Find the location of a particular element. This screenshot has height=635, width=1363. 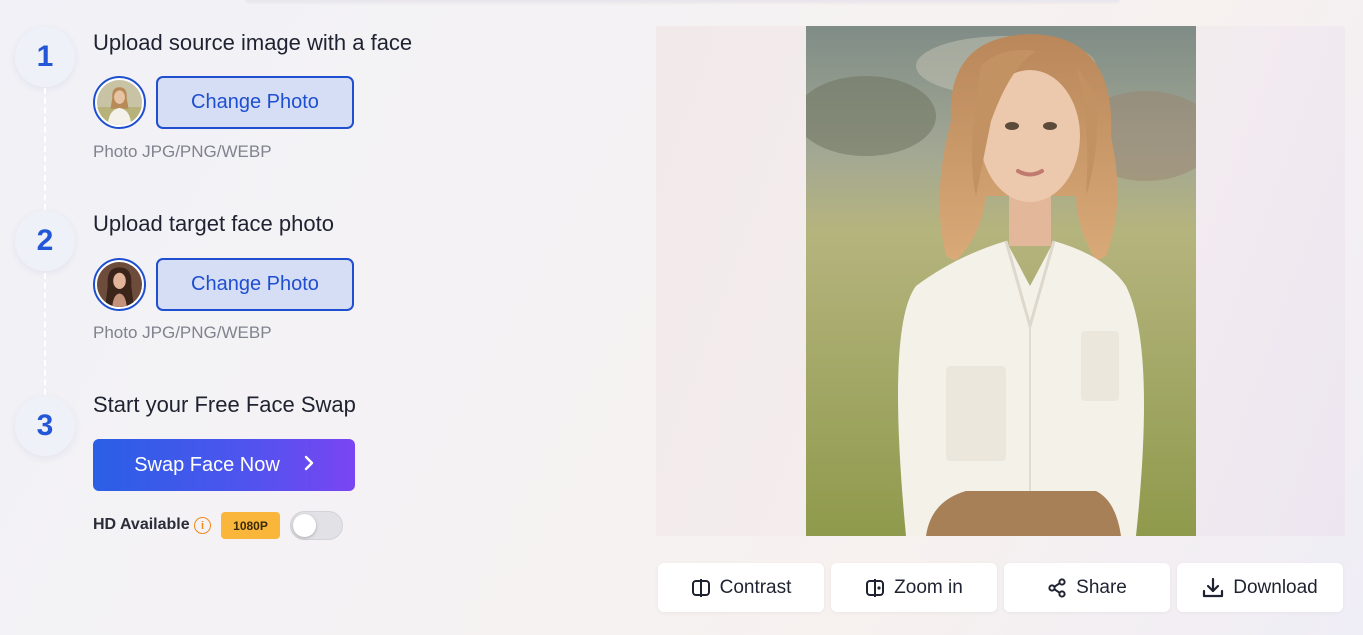

source-avatar is located at coordinates (119, 102).